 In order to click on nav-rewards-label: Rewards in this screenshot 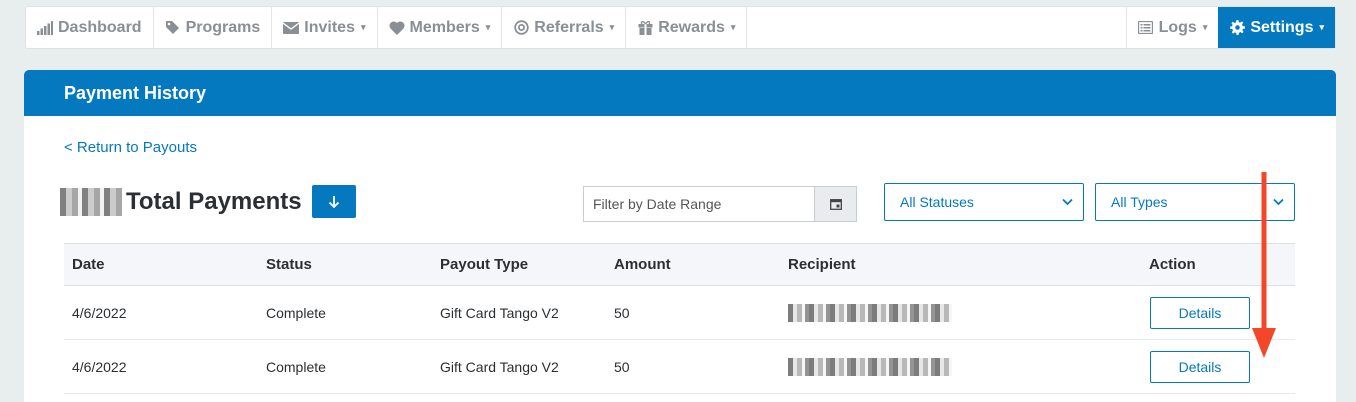, I will do `click(691, 27)`.